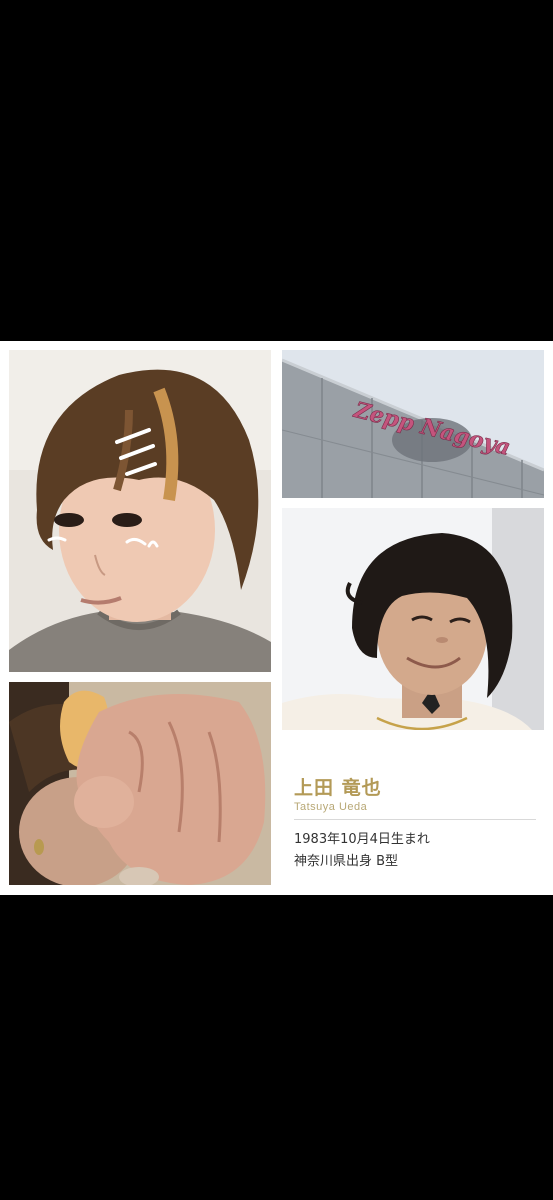  Describe the element at coordinates (140, 783) in the screenshot. I see `hand-closeup-photo` at that location.